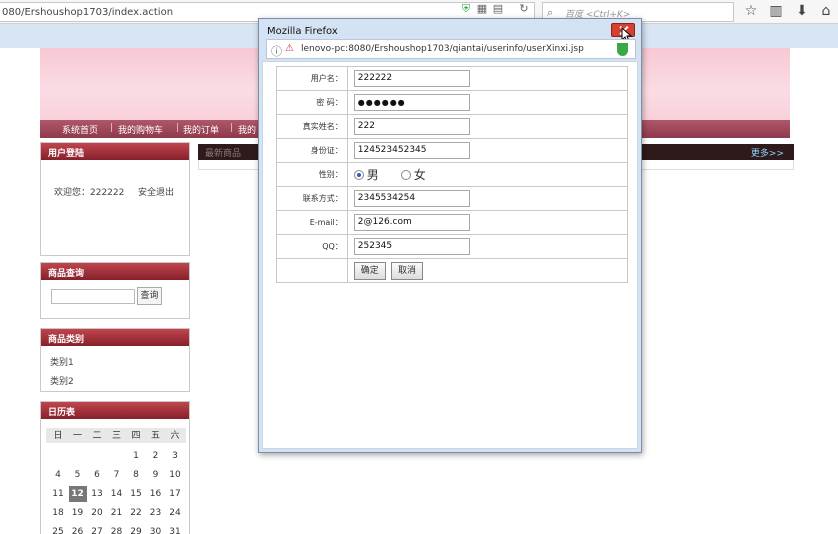 This screenshot has width=838, height=534. I want to click on category-panel: 商品类别 类别1 类别2, so click(115, 360).